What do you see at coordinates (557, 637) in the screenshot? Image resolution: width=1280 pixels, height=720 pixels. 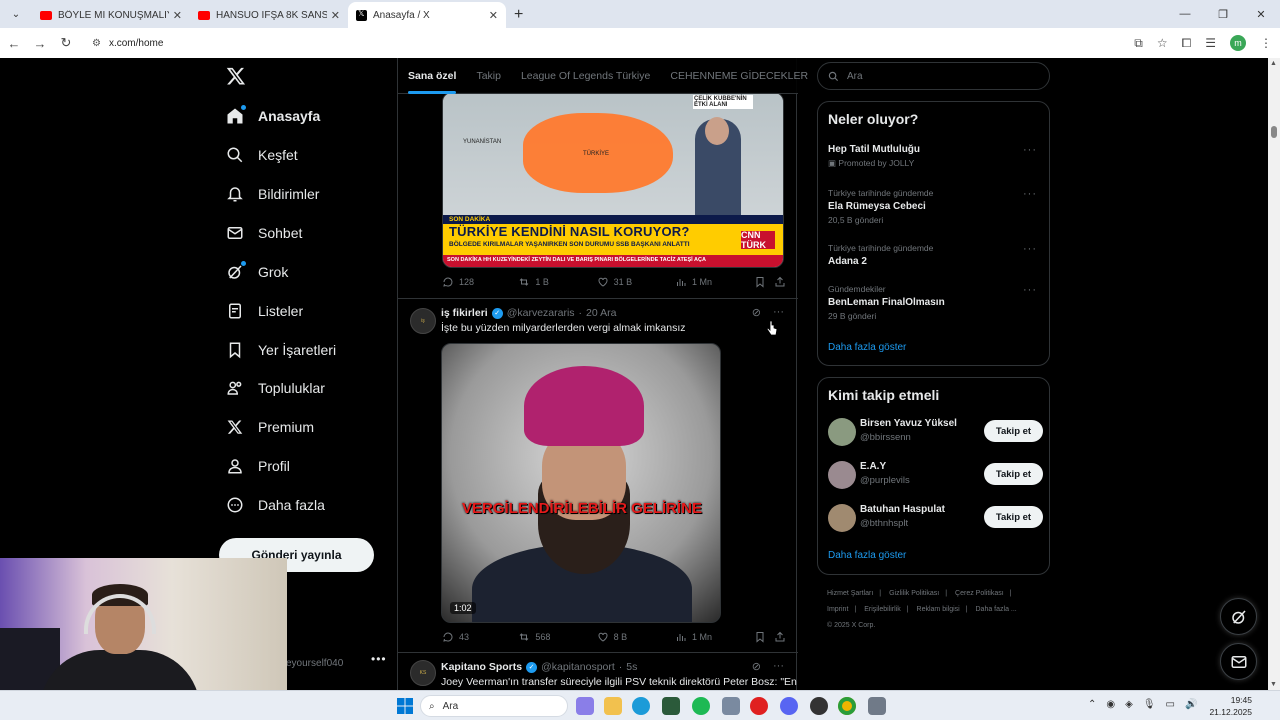 I see `repost-button: 568` at bounding box center [557, 637].